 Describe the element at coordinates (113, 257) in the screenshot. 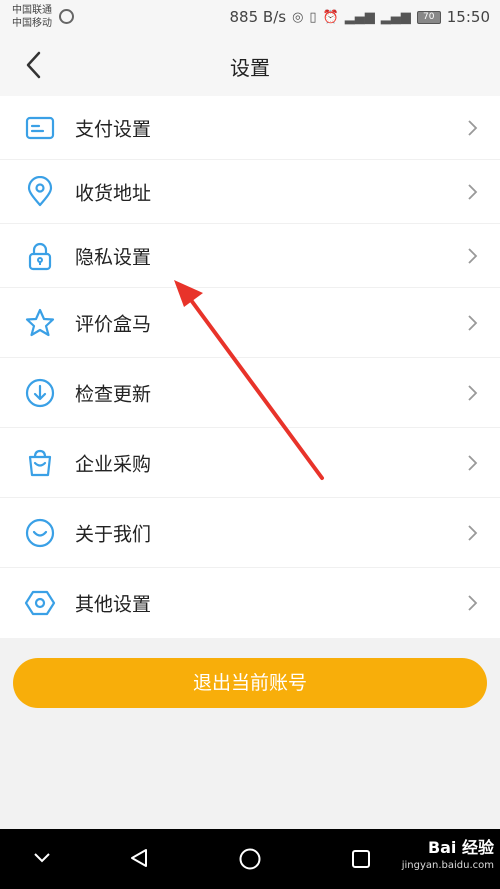

I see `menu-label: 隐私设置` at that location.